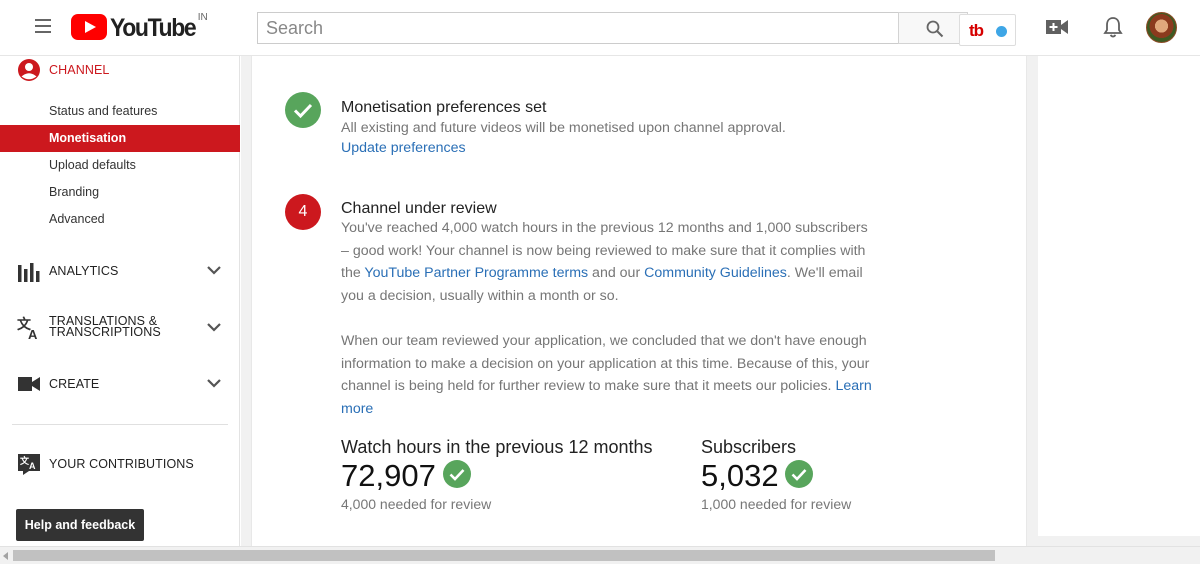 This screenshot has width=1200, height=564. Describe the element at coordinates (29, 384) in the screenshot. I see `video-camera-icon` at that location.